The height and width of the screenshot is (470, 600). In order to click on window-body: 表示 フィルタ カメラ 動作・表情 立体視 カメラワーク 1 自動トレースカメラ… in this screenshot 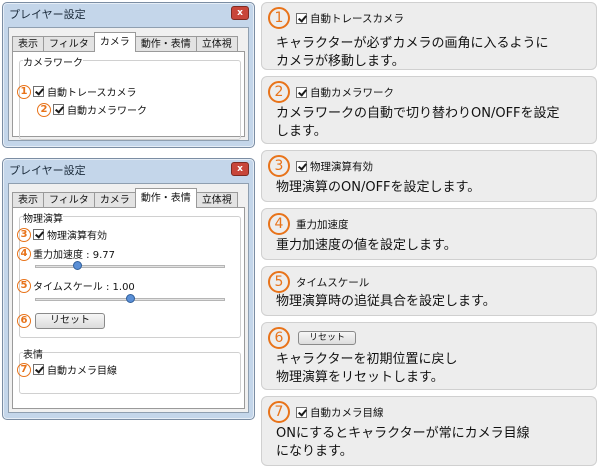, I will do `click(128, 84)`.